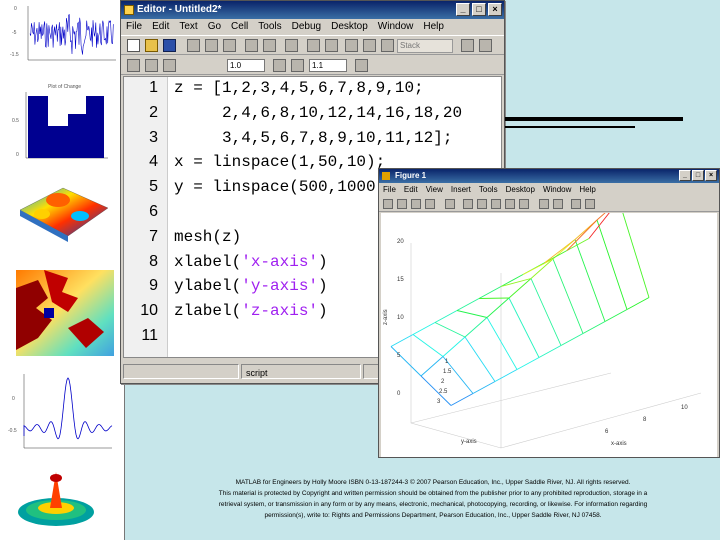  Describe the element at coordinates (361, 65) in the screenshot. I see `cell-times-icon` at that location.